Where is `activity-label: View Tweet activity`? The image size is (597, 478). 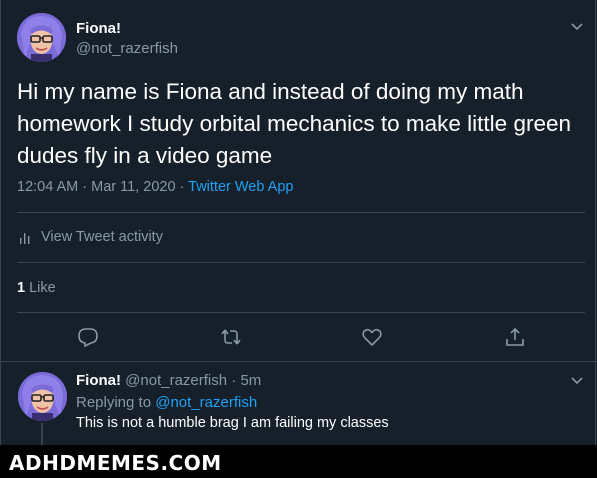
activity-label: View Tweet activity is located at coordinates (102, 237).